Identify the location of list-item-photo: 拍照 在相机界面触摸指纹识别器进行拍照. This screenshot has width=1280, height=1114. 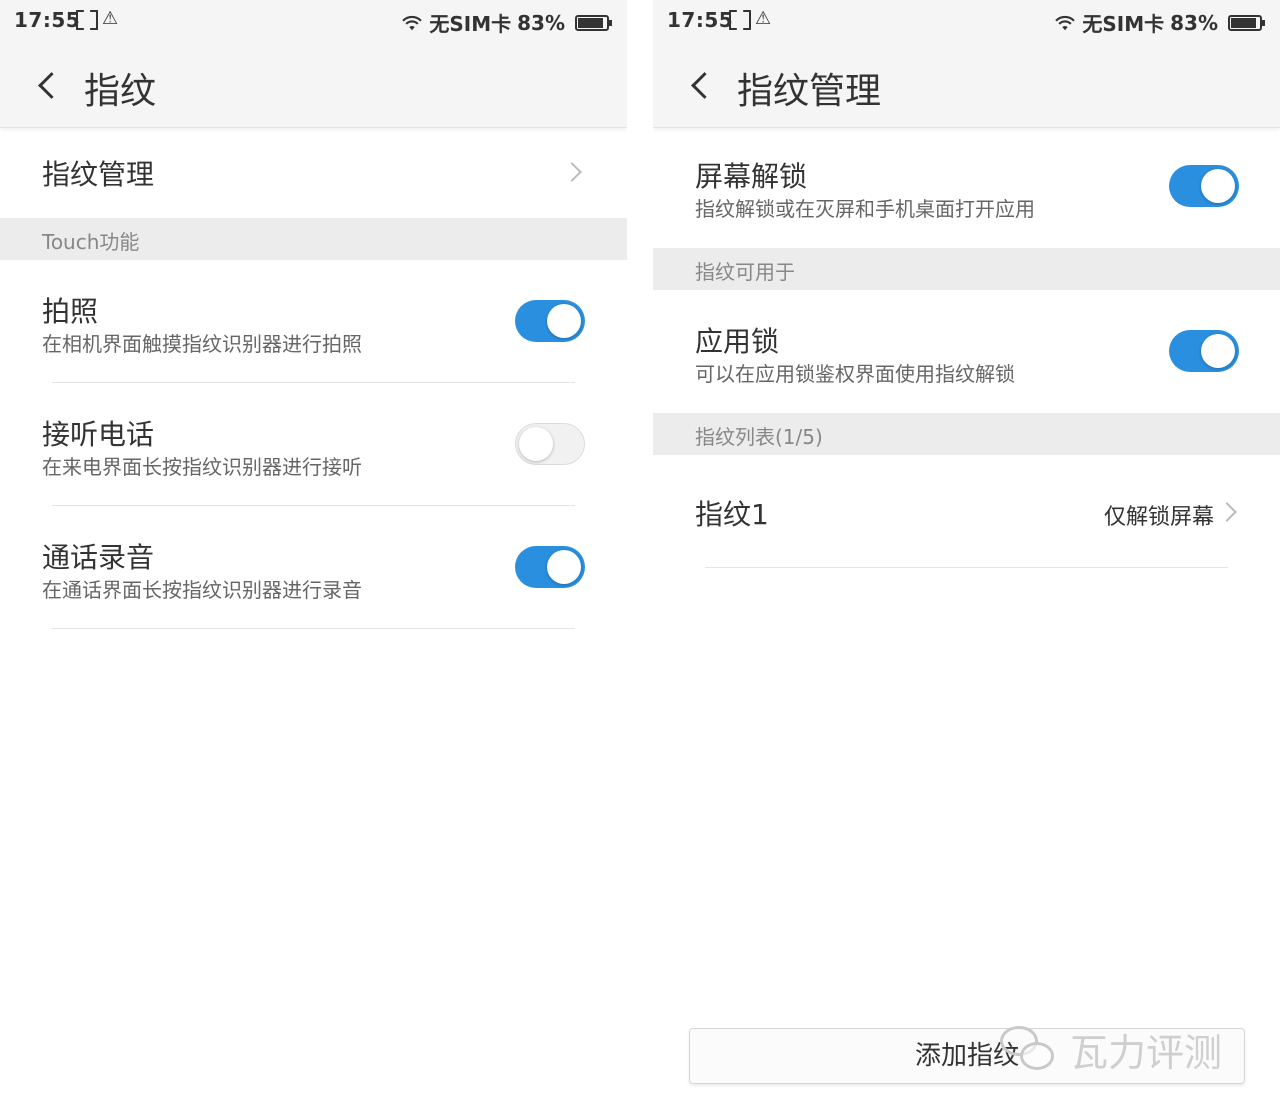
(313, 321).